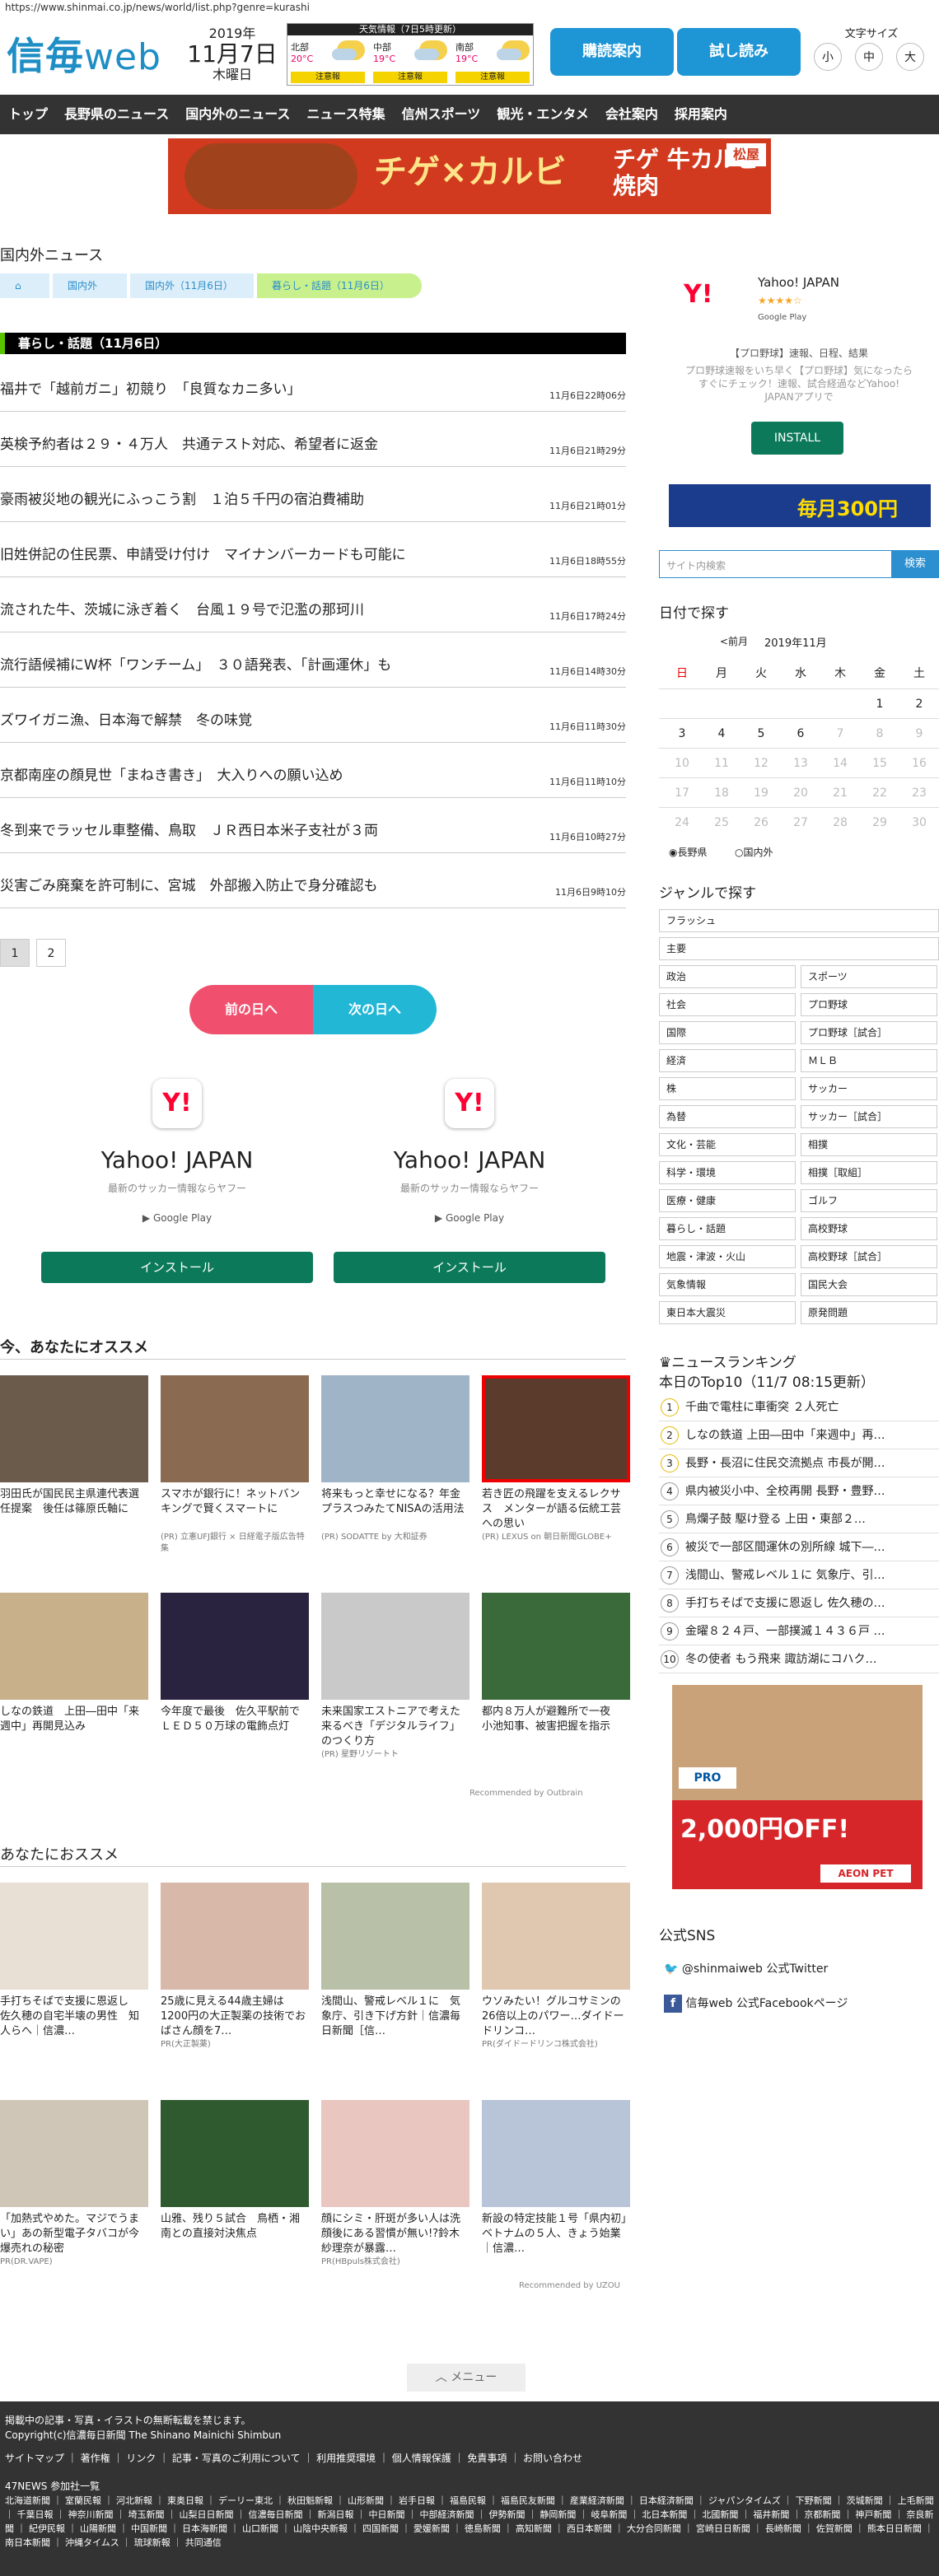 The width and height of the screenshot is (939, 2576). Describe the element at coordinates (869, 1200) in the screenshot. I see `genre-item: ゴルフ` at that location.